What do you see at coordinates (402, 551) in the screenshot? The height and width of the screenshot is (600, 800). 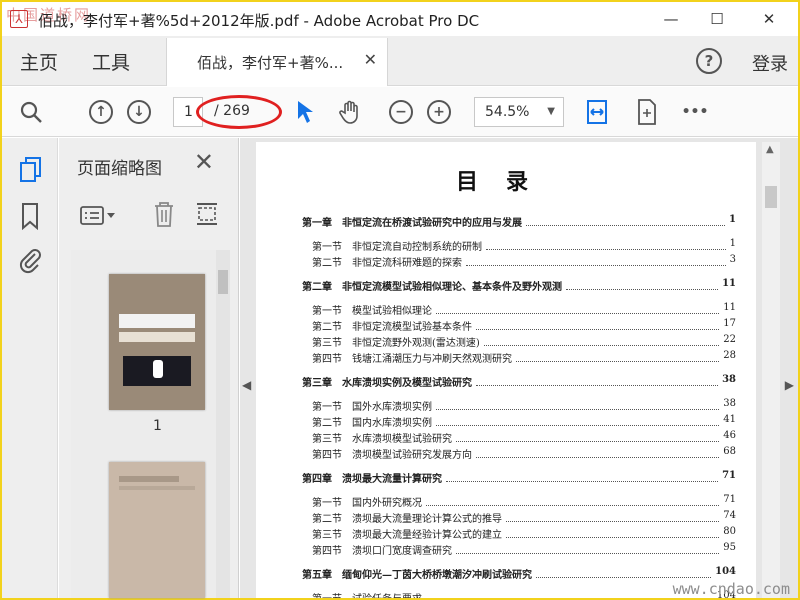 I see `toc-entry-text: 溃坝口门宽度调查研究` at bounding box center [402, 551].